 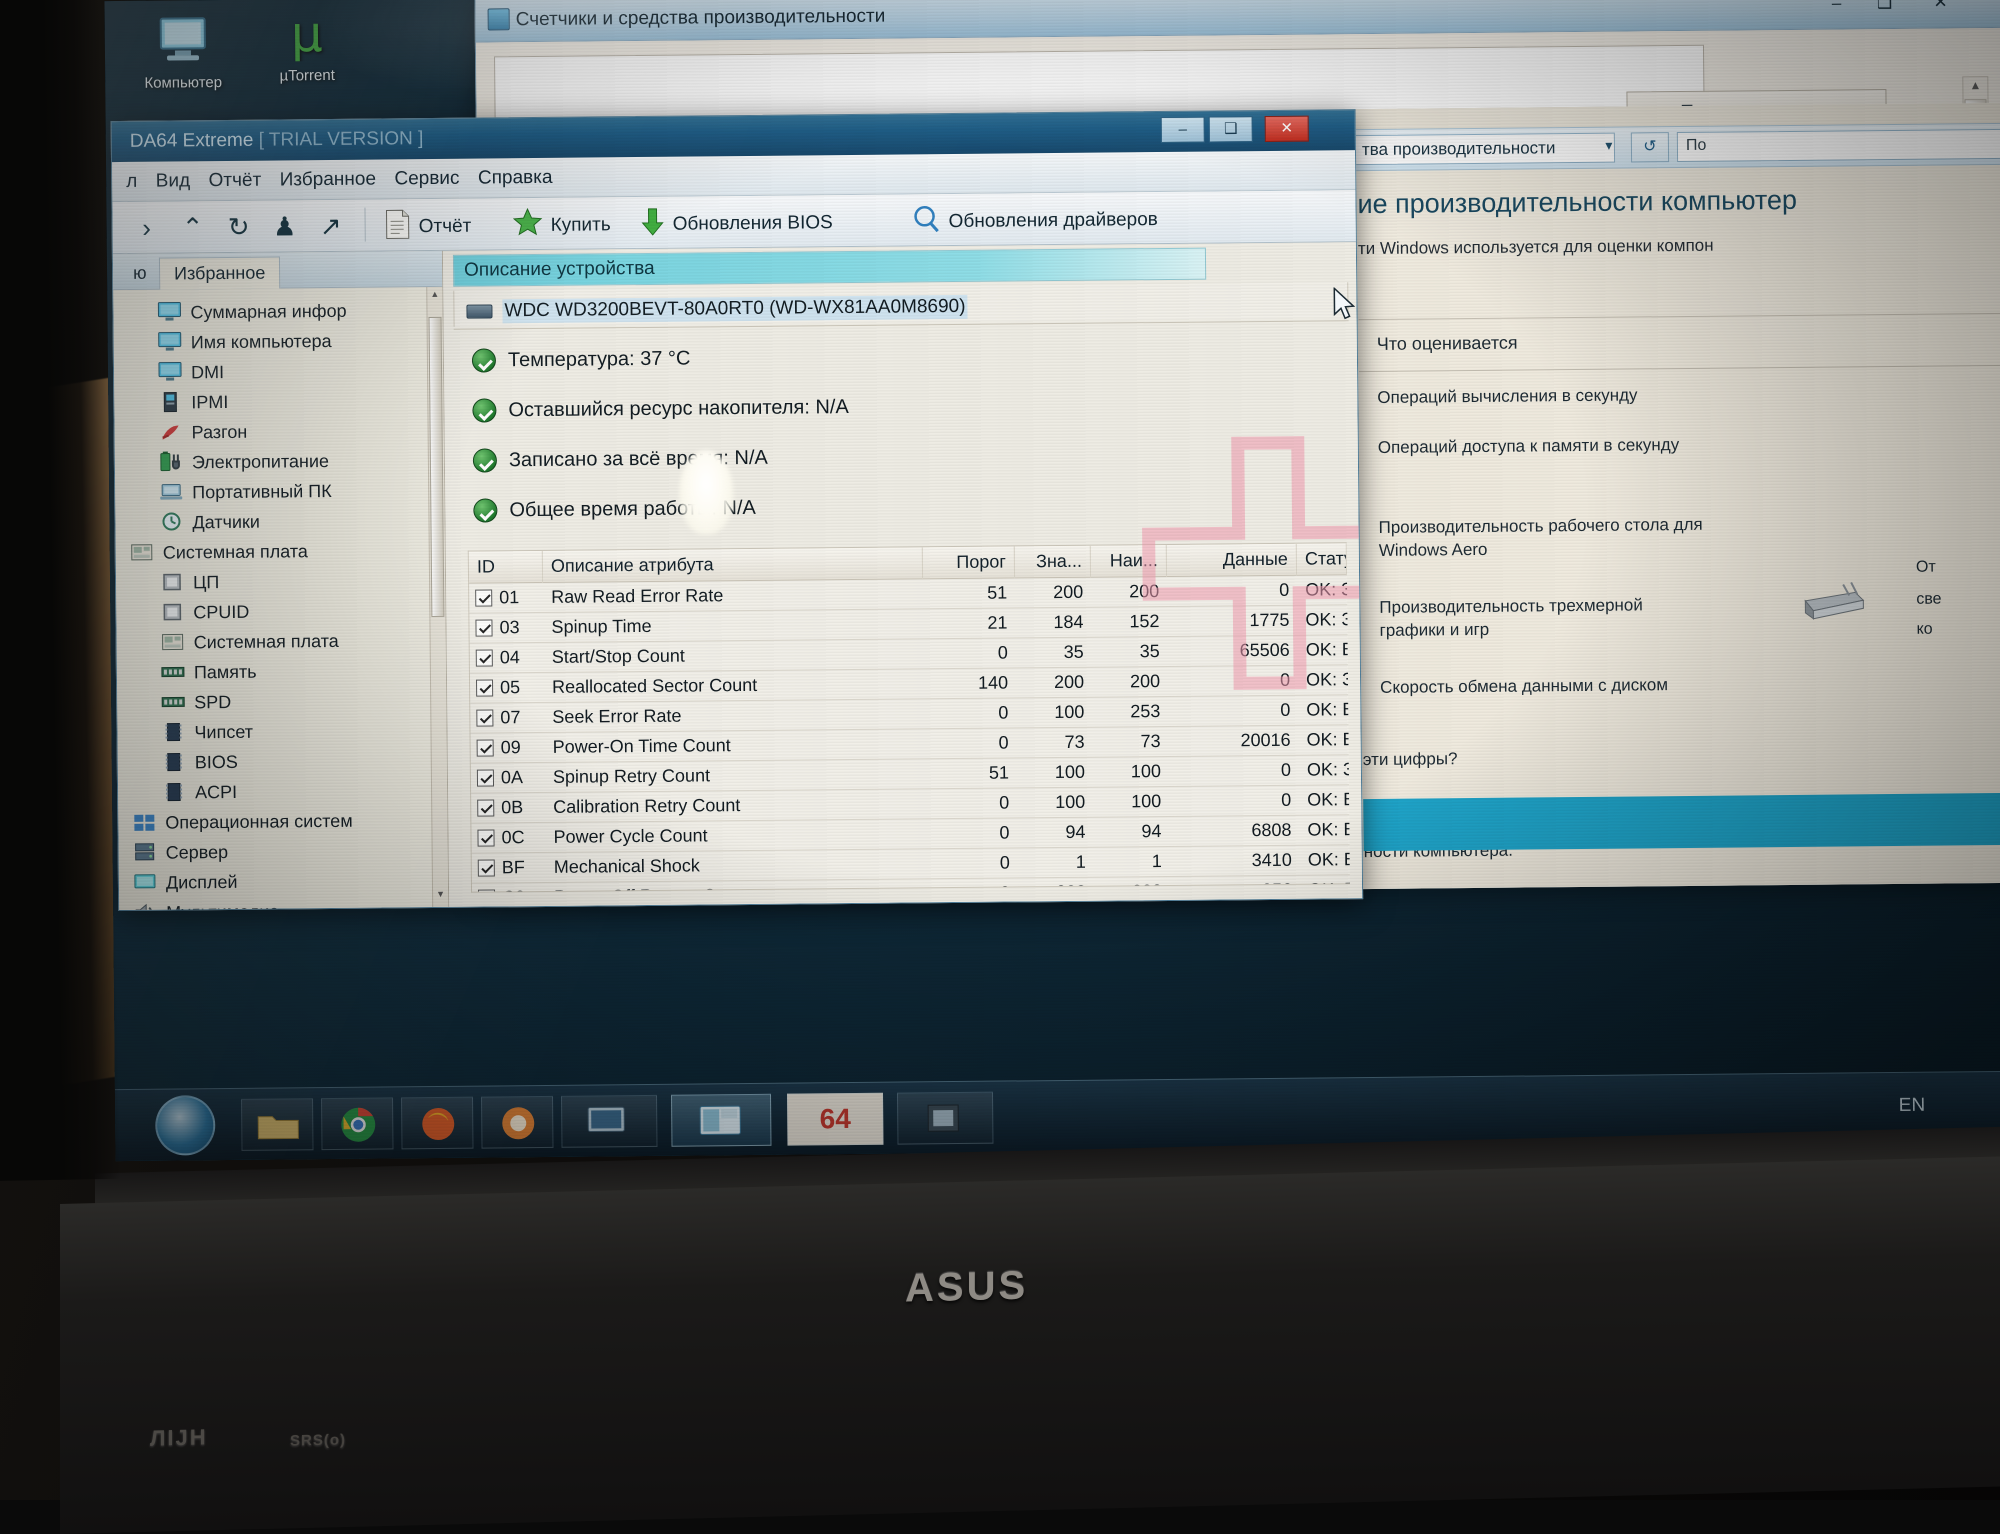 What do you see at coordinates (522, 174) in the screenshot?
I see `menu-help: Справка` at bounding box center [522, 174].